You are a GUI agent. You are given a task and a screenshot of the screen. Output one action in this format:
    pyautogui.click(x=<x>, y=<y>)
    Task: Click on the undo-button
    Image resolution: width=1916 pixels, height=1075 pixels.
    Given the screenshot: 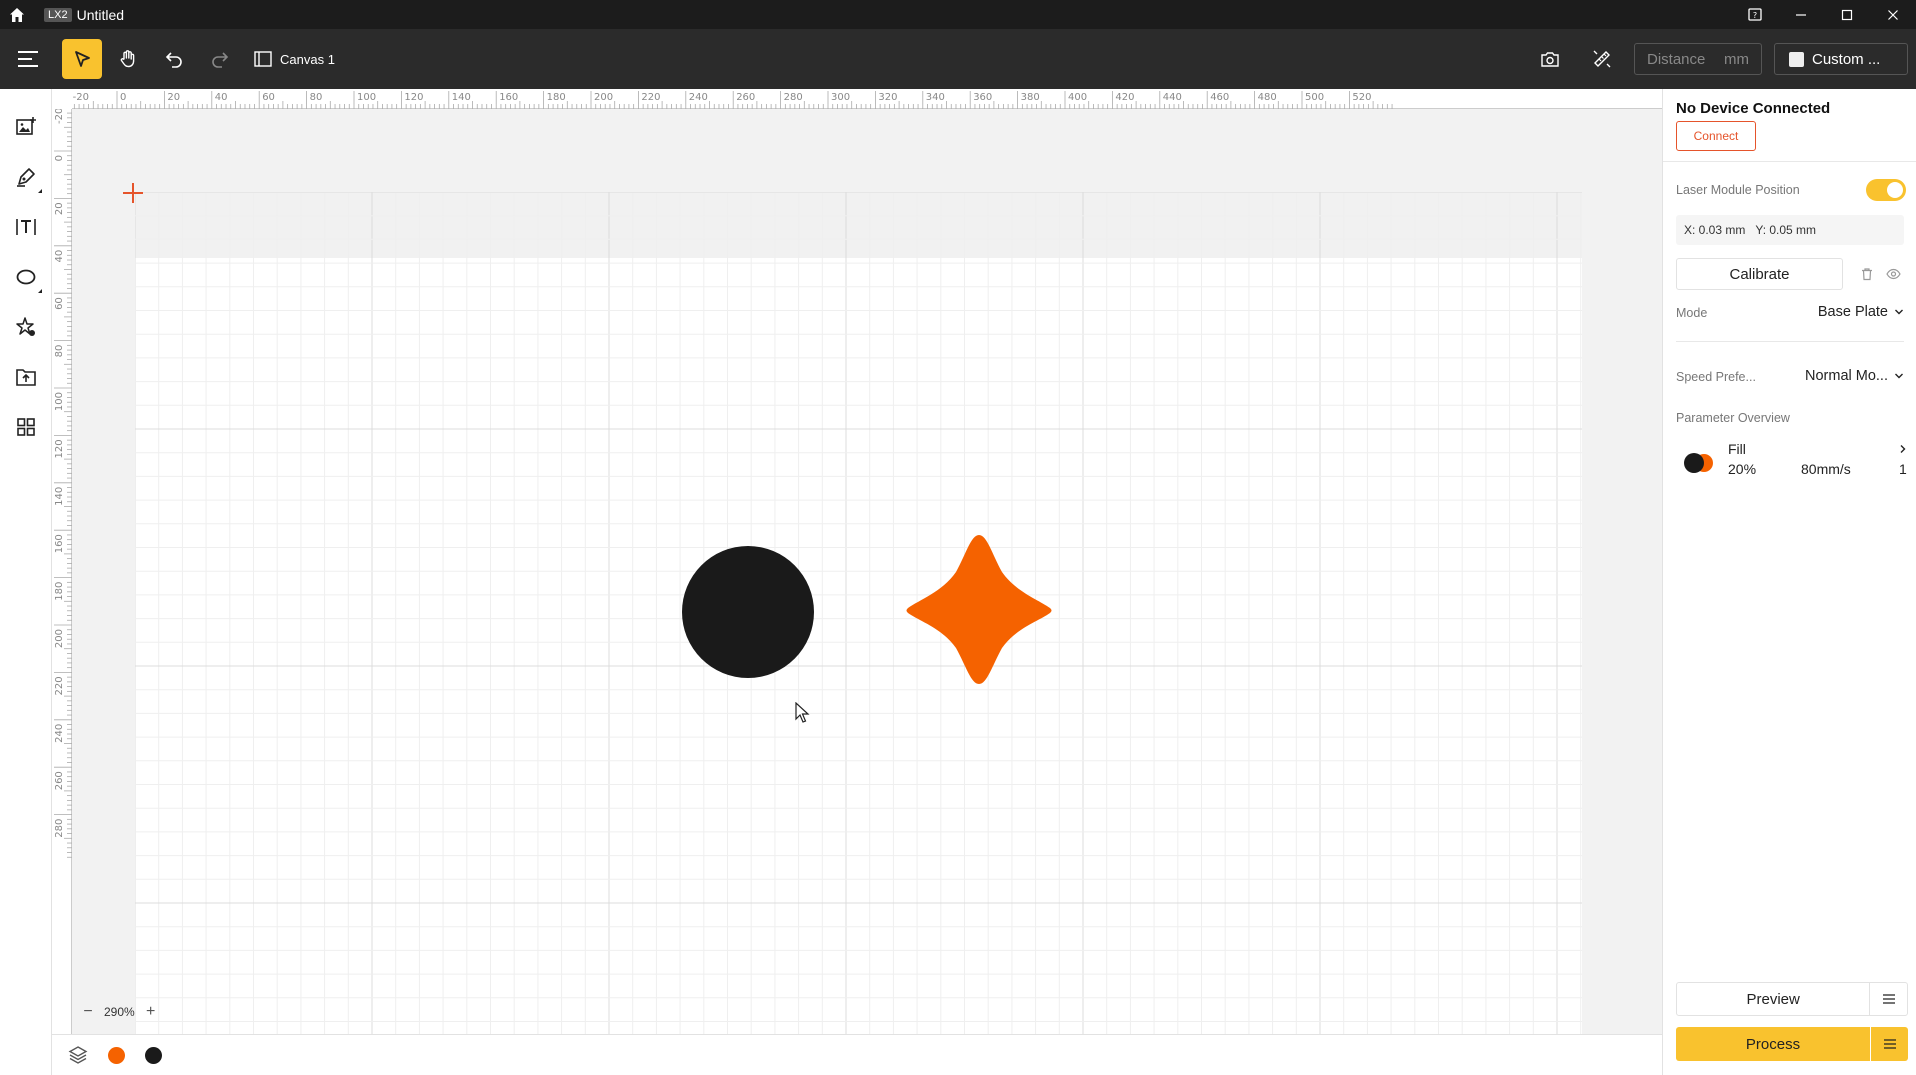 What is the action you would take?
    pyautogui.click(x=174, y=59)
    